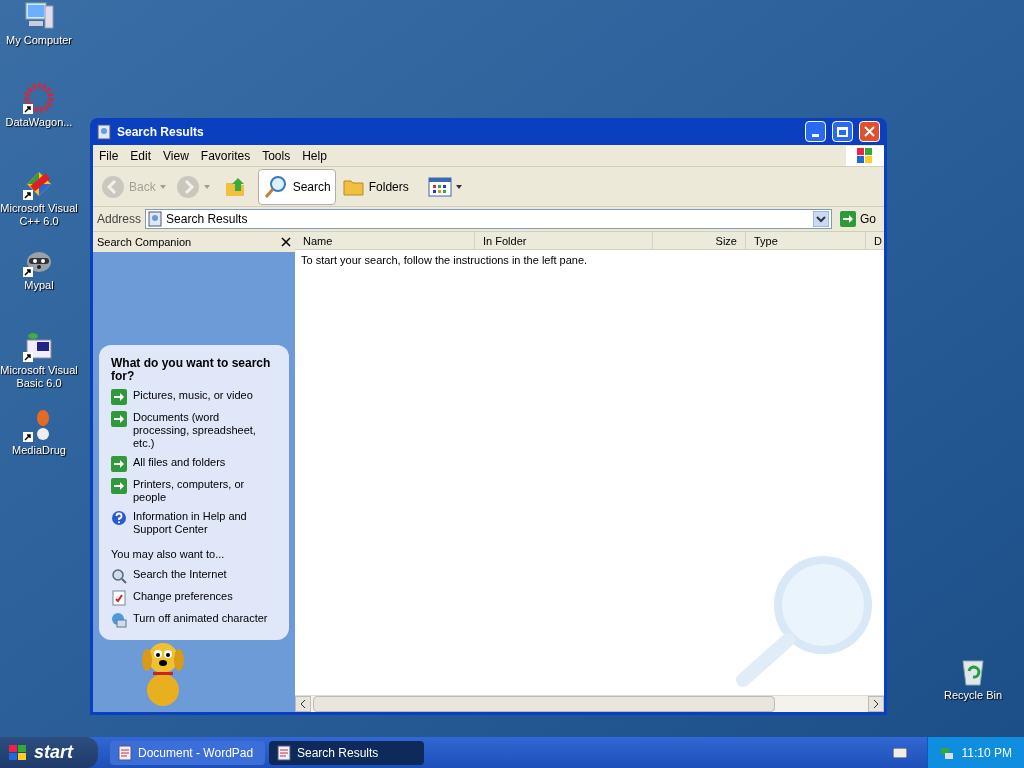 This screenshot has width=1024, height=768. I want to click on icon-label: MediaDrug, so click(39, 450).